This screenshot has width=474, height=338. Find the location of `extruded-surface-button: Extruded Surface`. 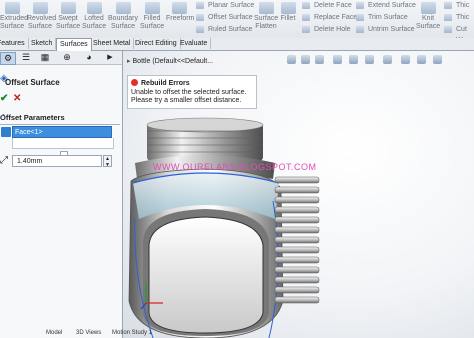

extruded-surface-button: Extruded Surface is located at coordinates (14, 18).